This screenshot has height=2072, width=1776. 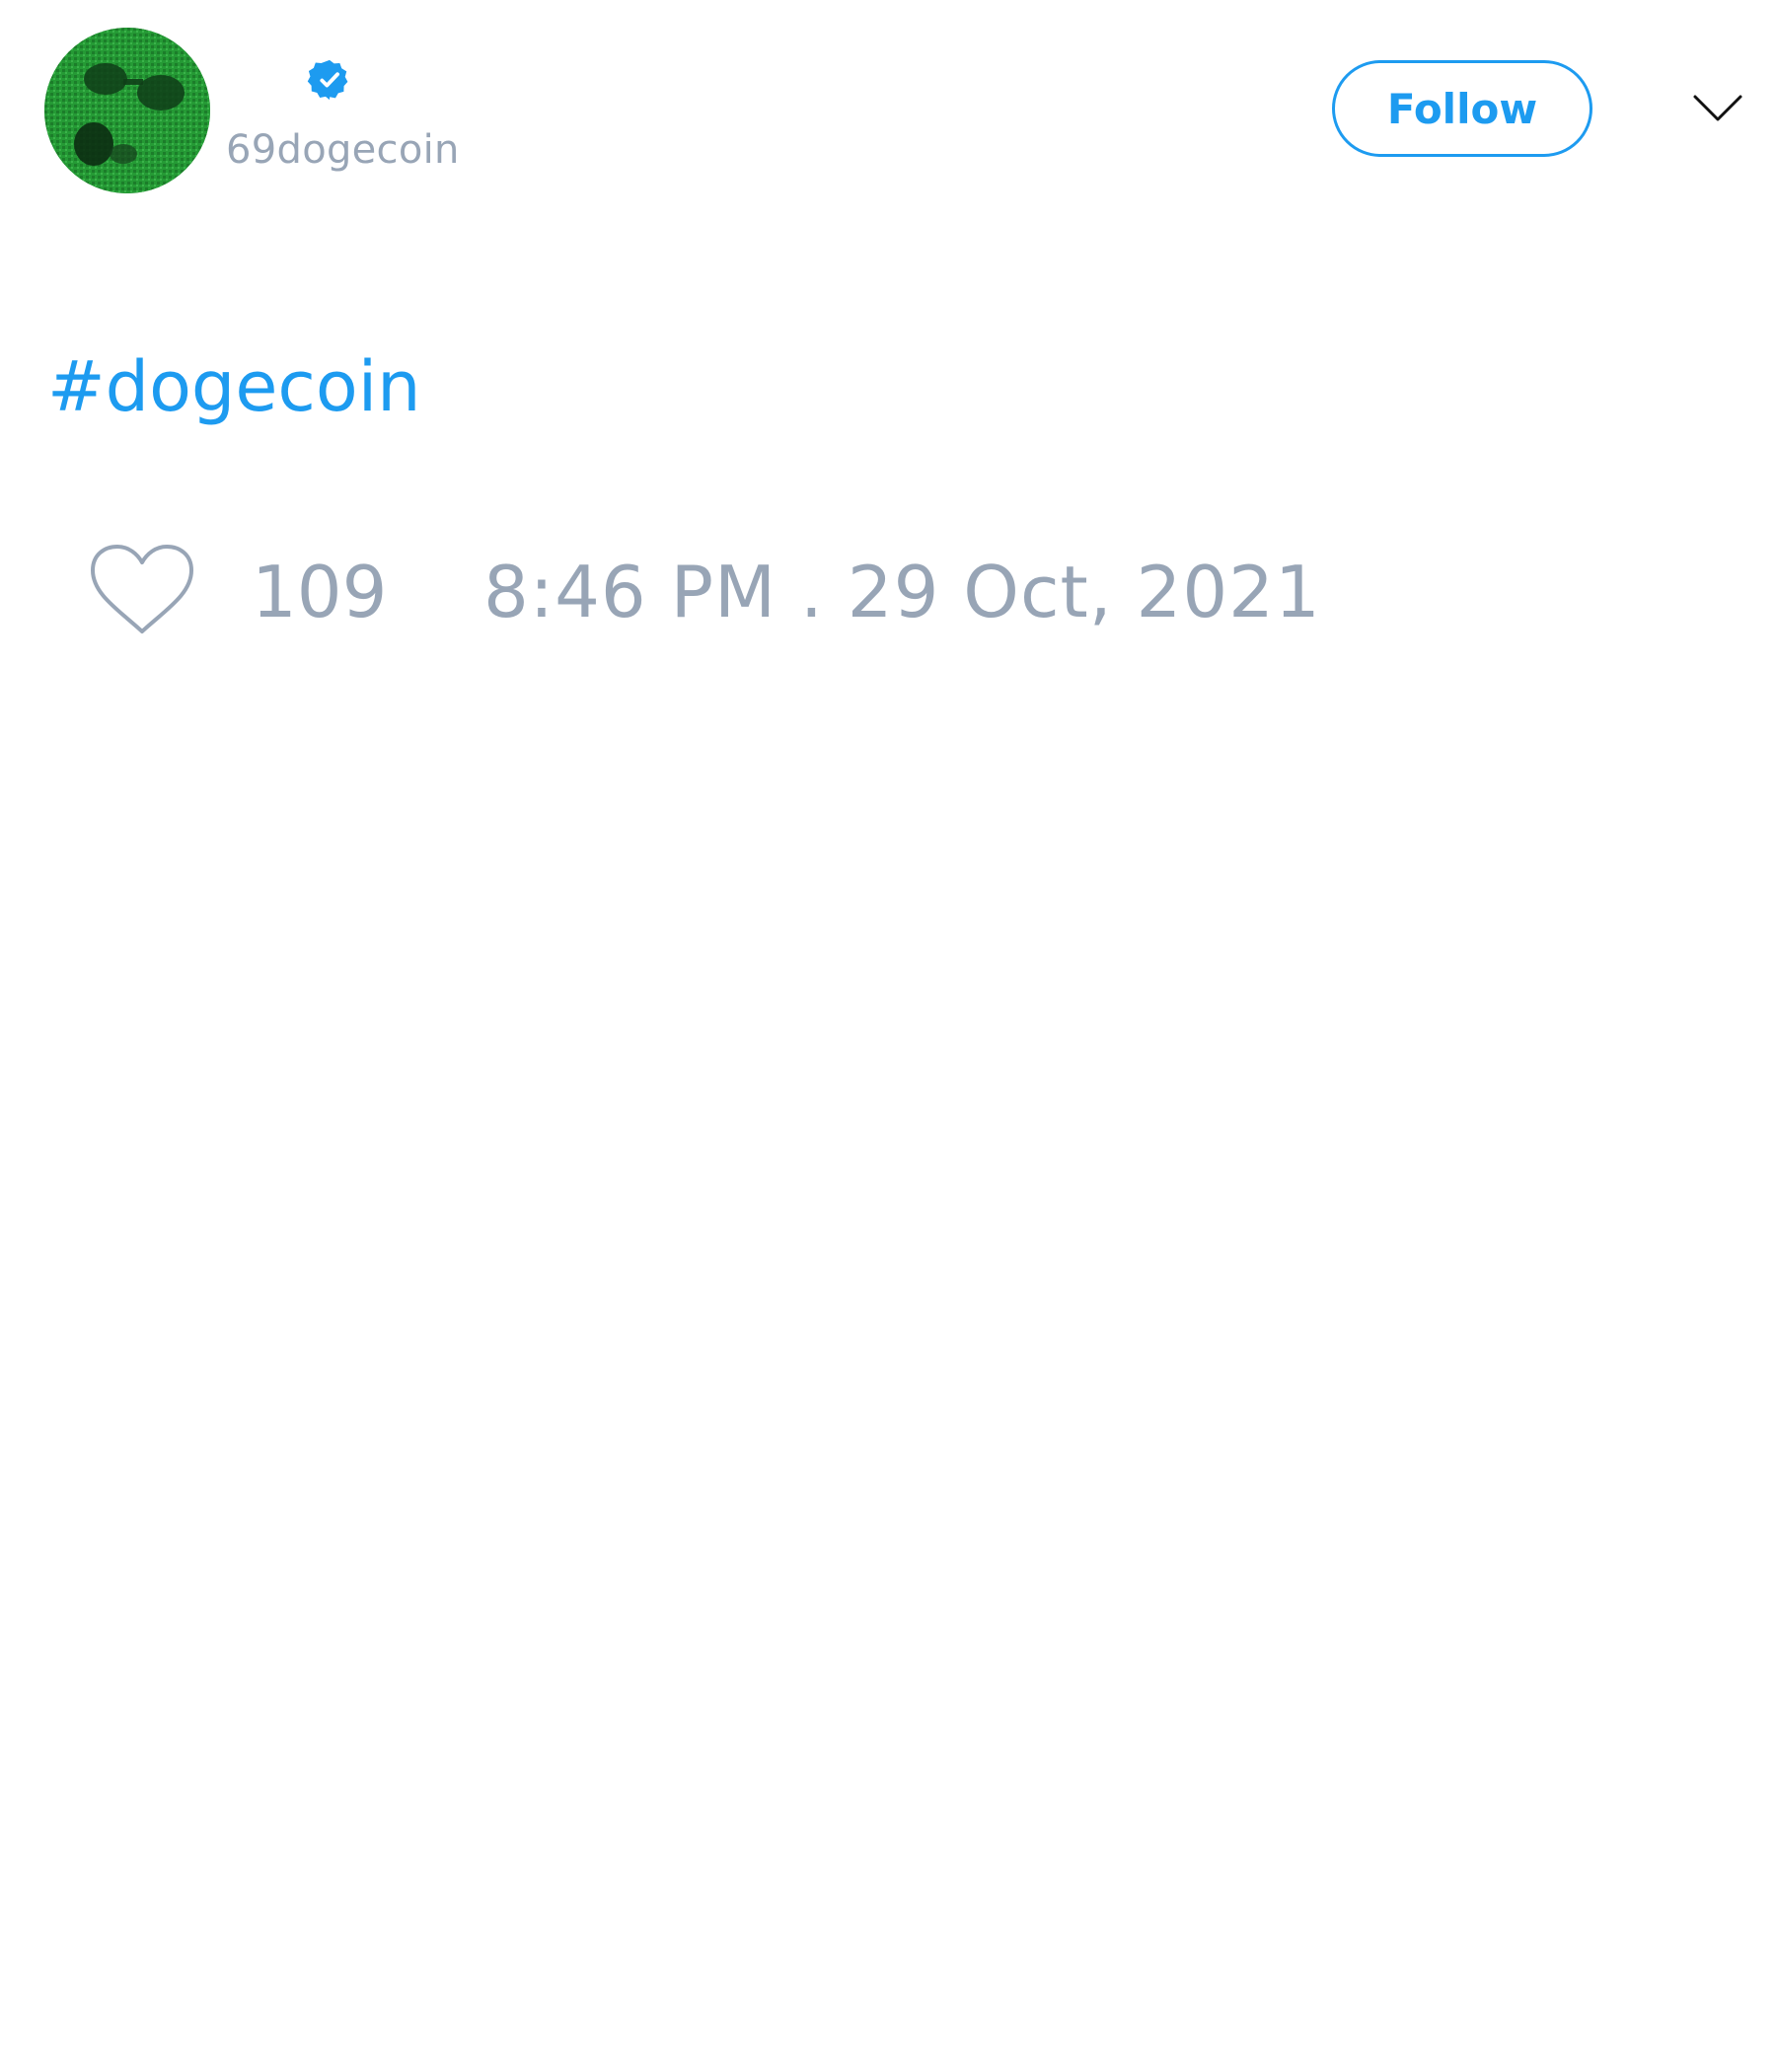 I want to click on verified-badge-icon, so click(x=327, y=80).